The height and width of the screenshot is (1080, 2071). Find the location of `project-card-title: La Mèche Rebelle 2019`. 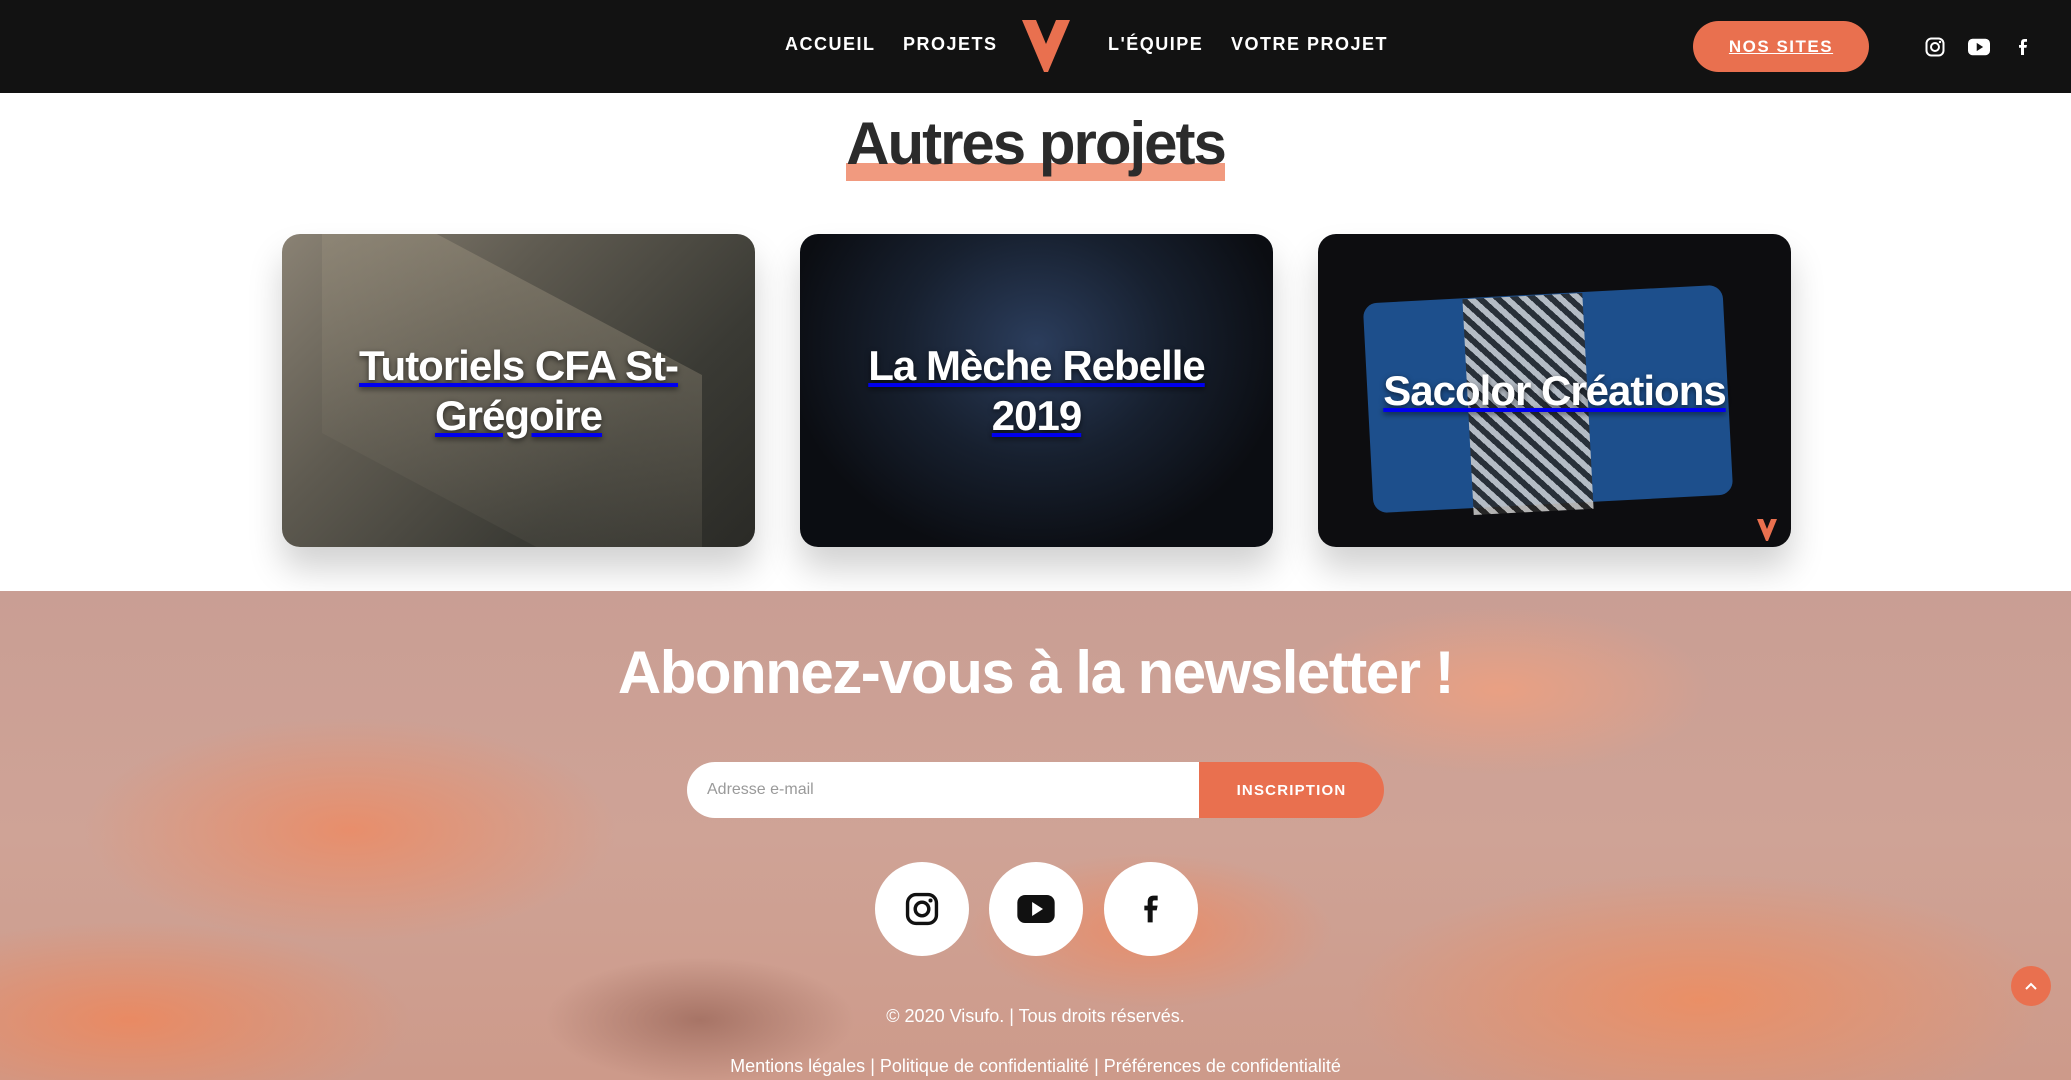

project-card-title: La Mèche Rebelle 2019 is located at coordinates (1036, 390).